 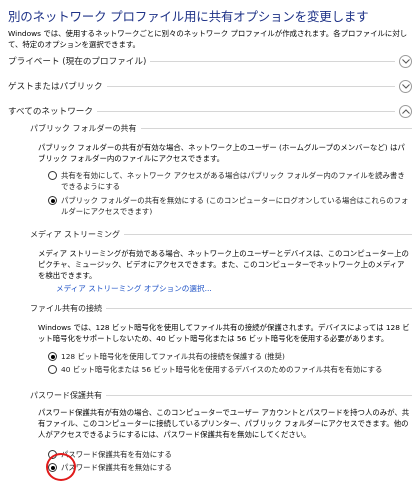 I want to click on file-sharing-heading: ファイル共有の接続, so click(x=66, y=308).